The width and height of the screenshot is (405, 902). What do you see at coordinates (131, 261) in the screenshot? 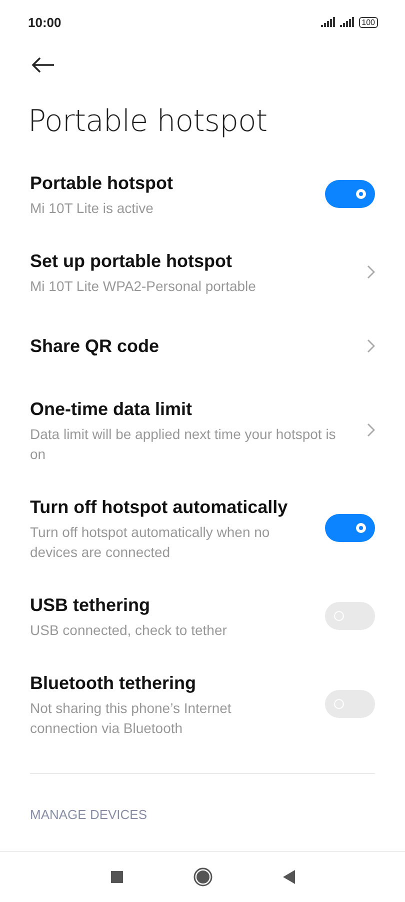
I see `setting-title: Set up portable hotspot` at bounding box center [131, 261].